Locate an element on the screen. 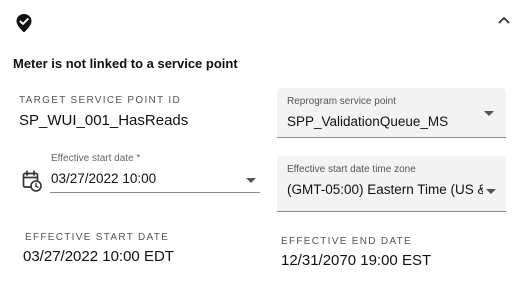  field-underline is located at coordinates (155, 192).